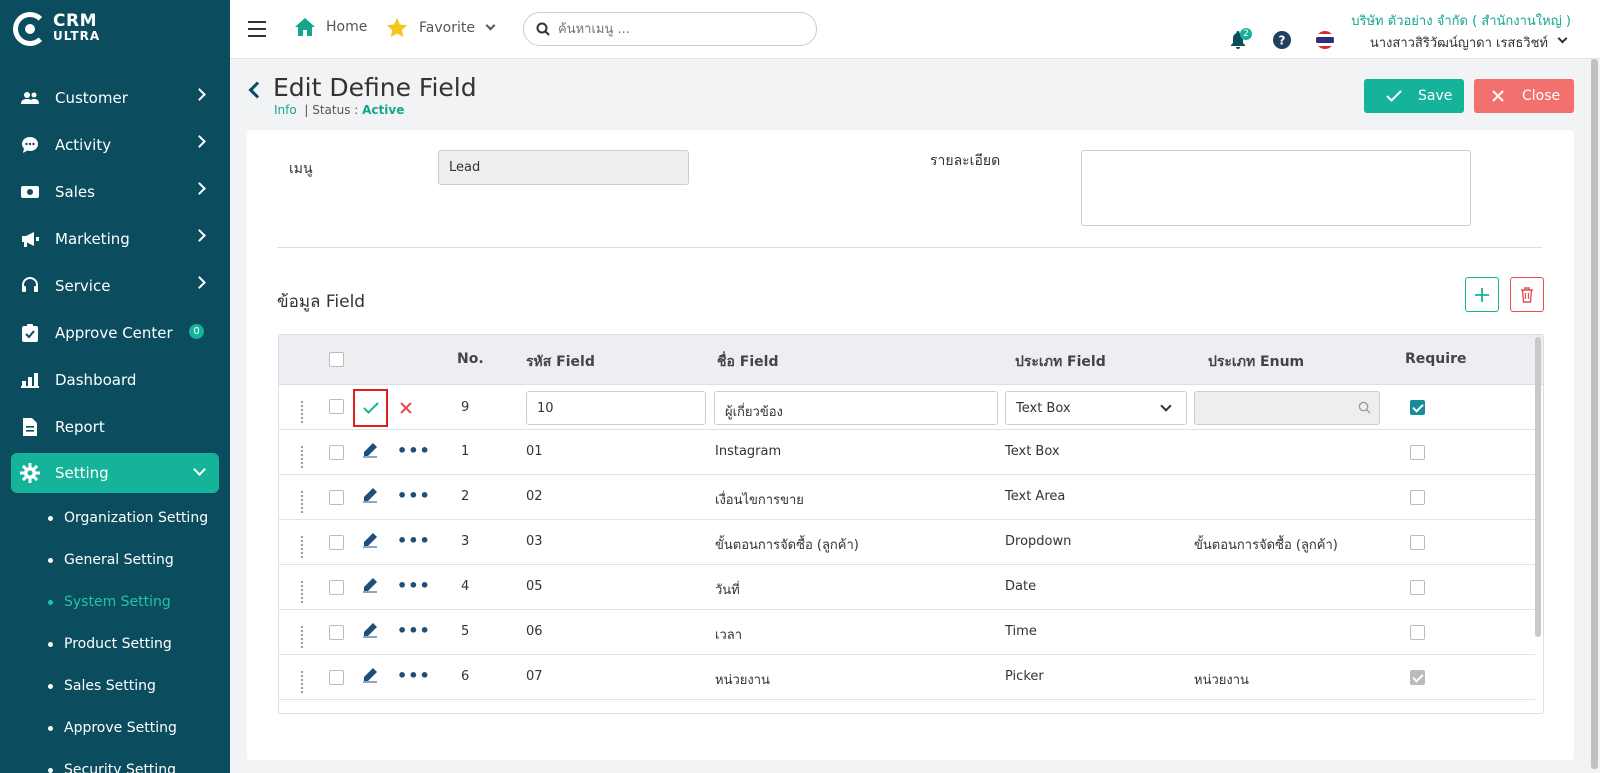 The image size is (1600, 773). Describe the element at coordinates (331, 27) in the screenshot. I see `home-link: Home` at that location.